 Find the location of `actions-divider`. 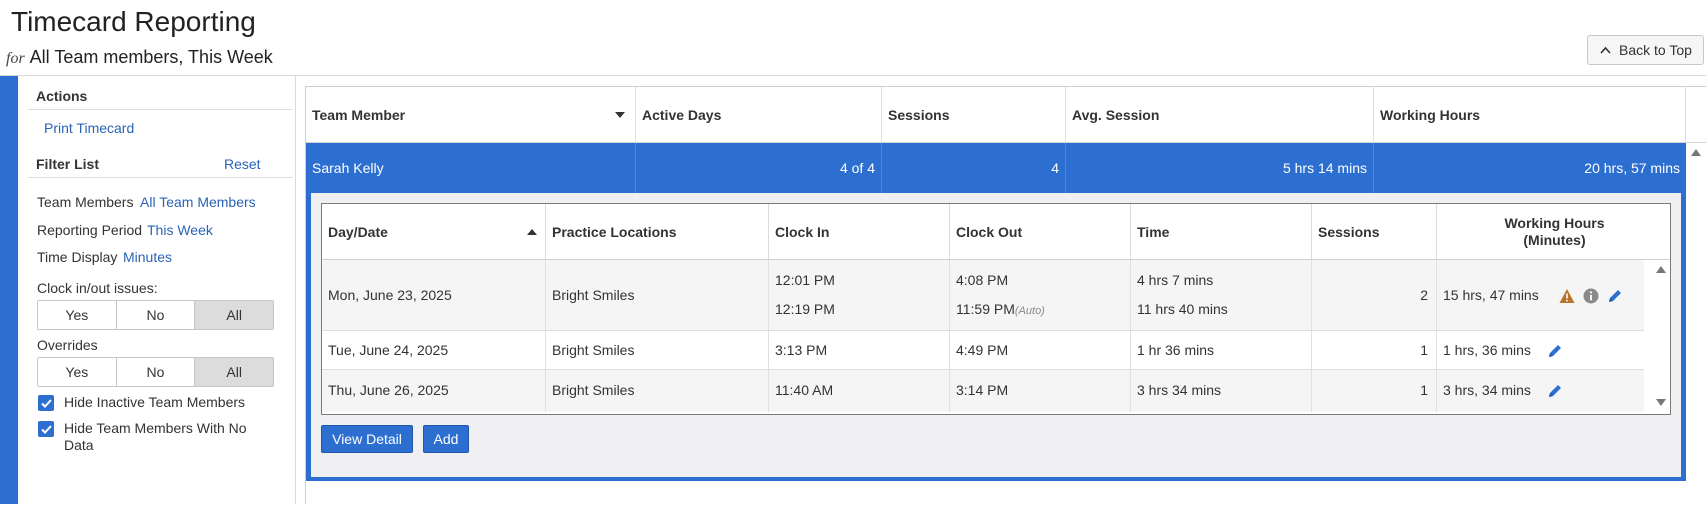

actions-divider is located at coordinates (160, 109).